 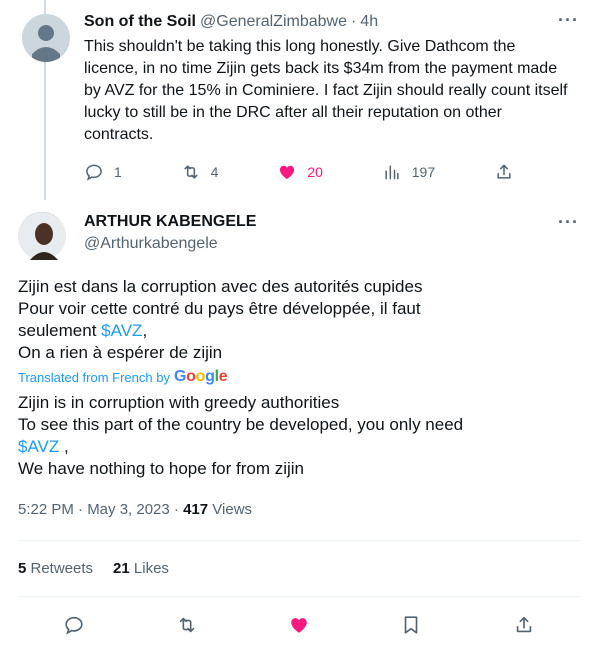 I want to click on main-action-bar, so click(x=299, y=625).